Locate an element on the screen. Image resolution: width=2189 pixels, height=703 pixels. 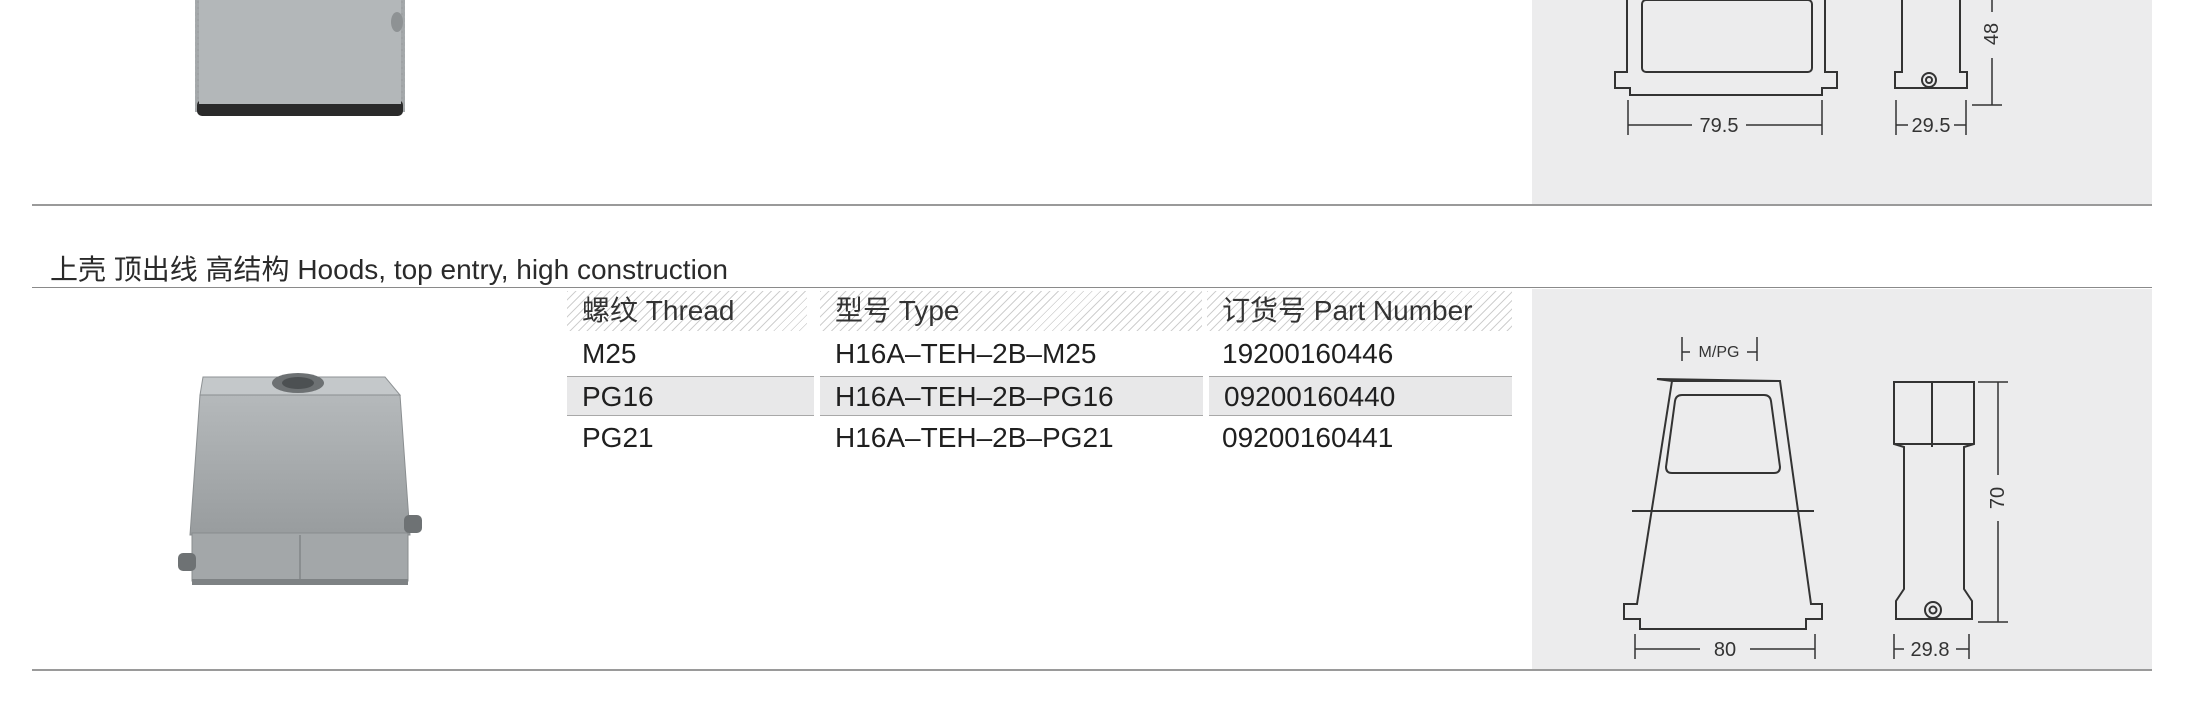
cell-type-row1: H16A–TEH–2B–M25 is located at coordinates (966, 353).